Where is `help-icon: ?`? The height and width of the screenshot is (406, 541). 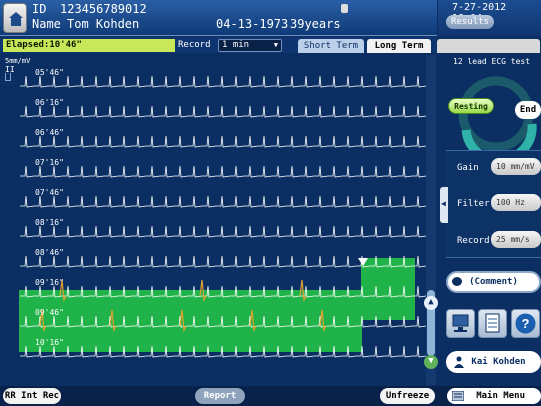
help-icon: ? is located at coordinates (525, 323).